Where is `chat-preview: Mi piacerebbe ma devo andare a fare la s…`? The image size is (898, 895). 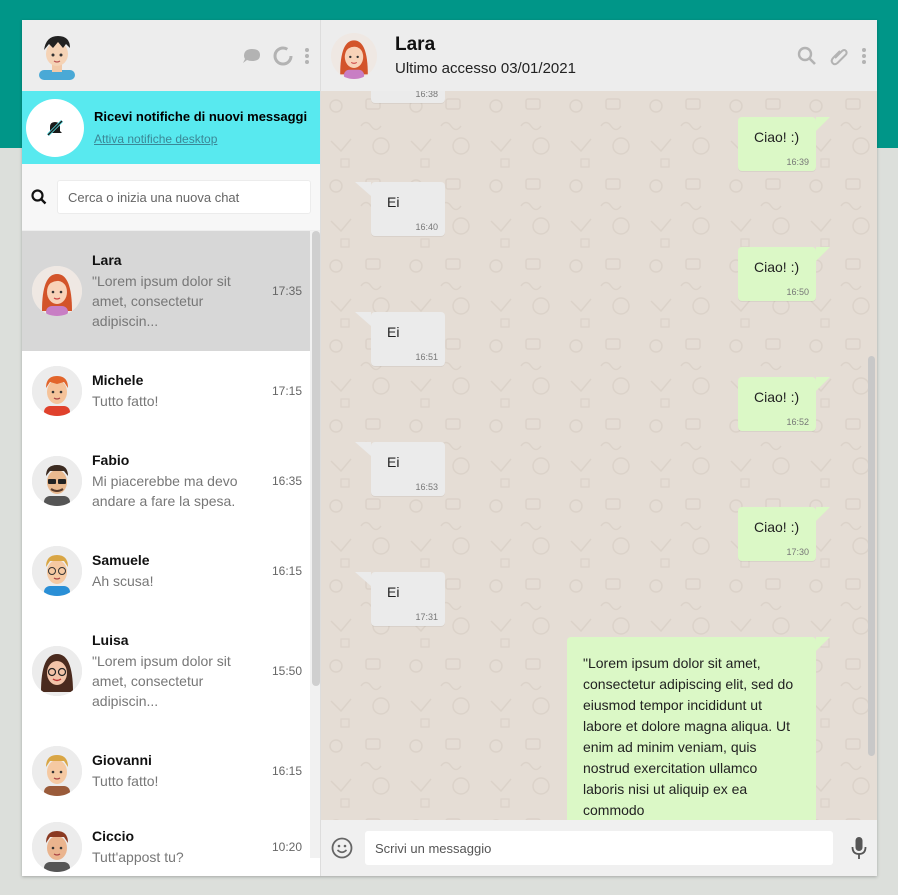
chat-preview: Mi piacerebbe ma devo andare a fare la s… is located at coordinates (165, 490).